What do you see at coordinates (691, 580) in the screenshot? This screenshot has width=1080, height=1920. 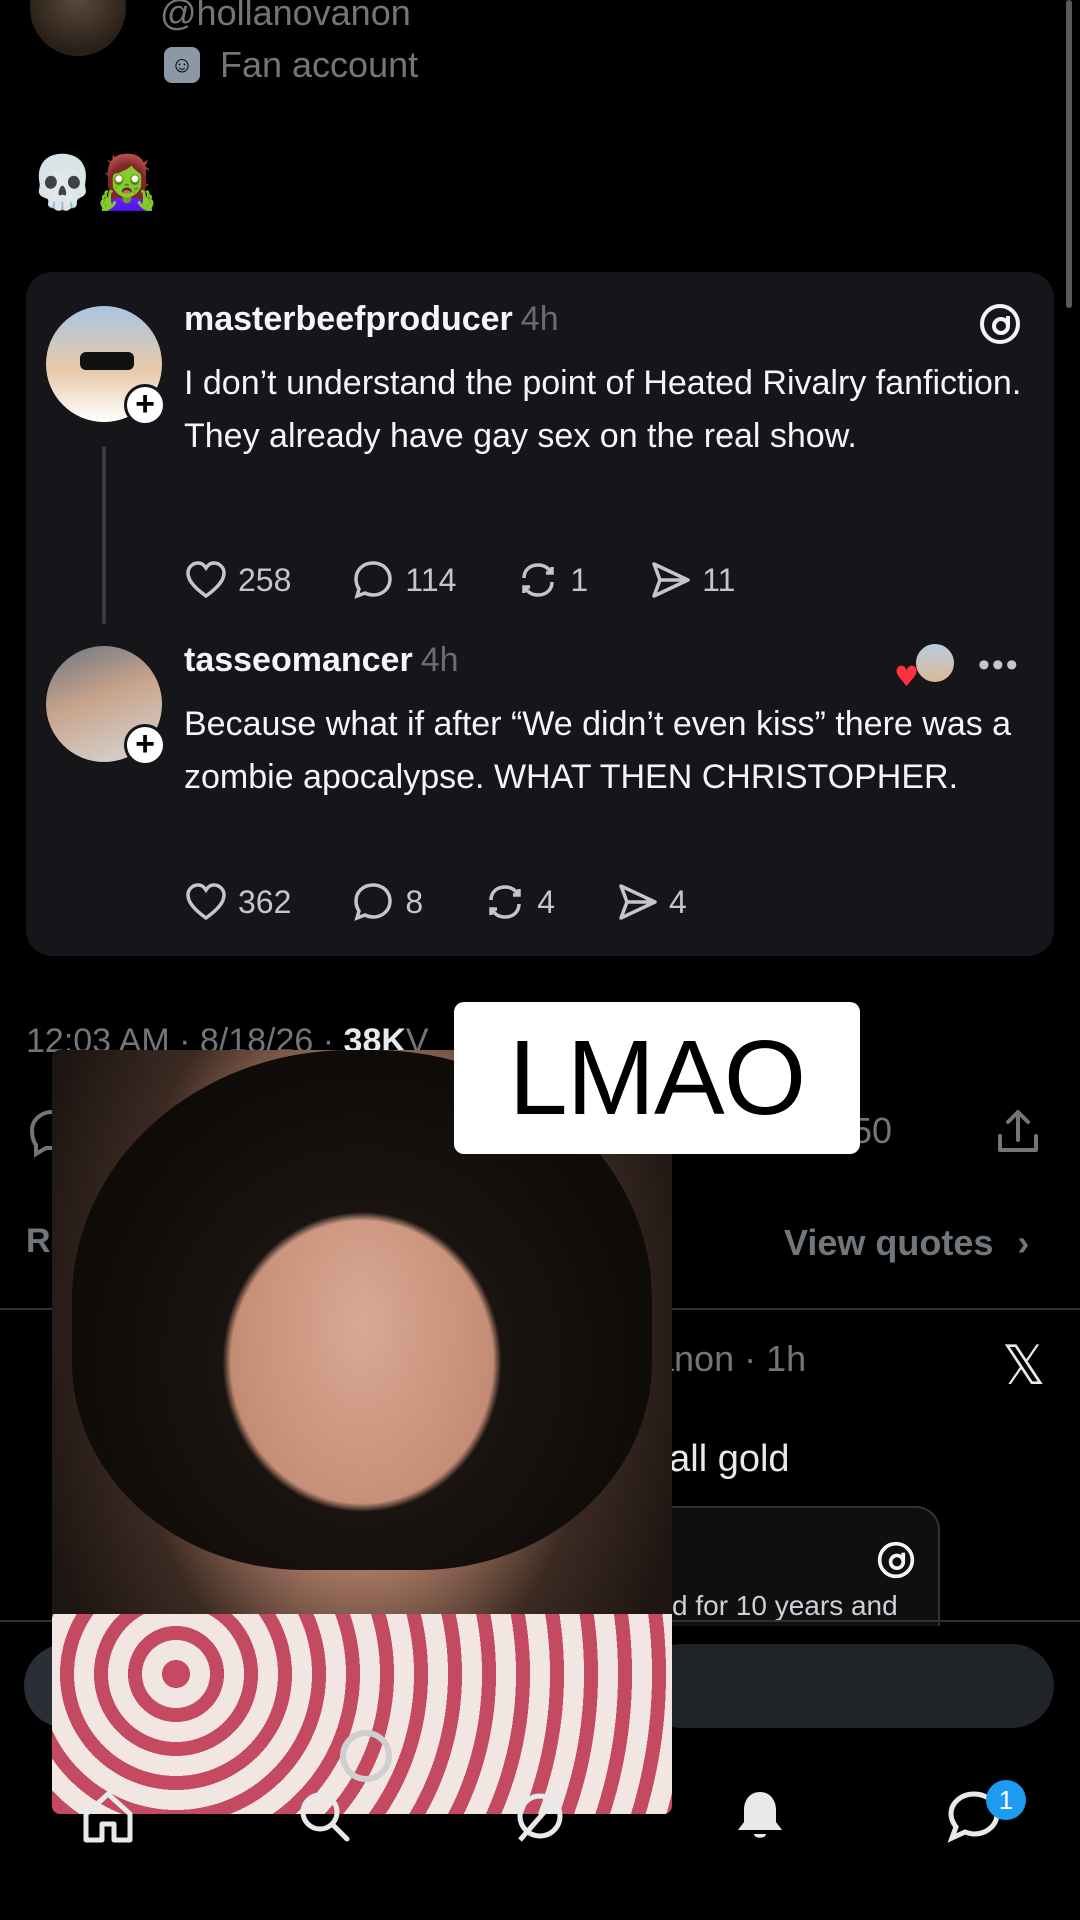 I see `share-button: 11` at bounding box center [691, 580].